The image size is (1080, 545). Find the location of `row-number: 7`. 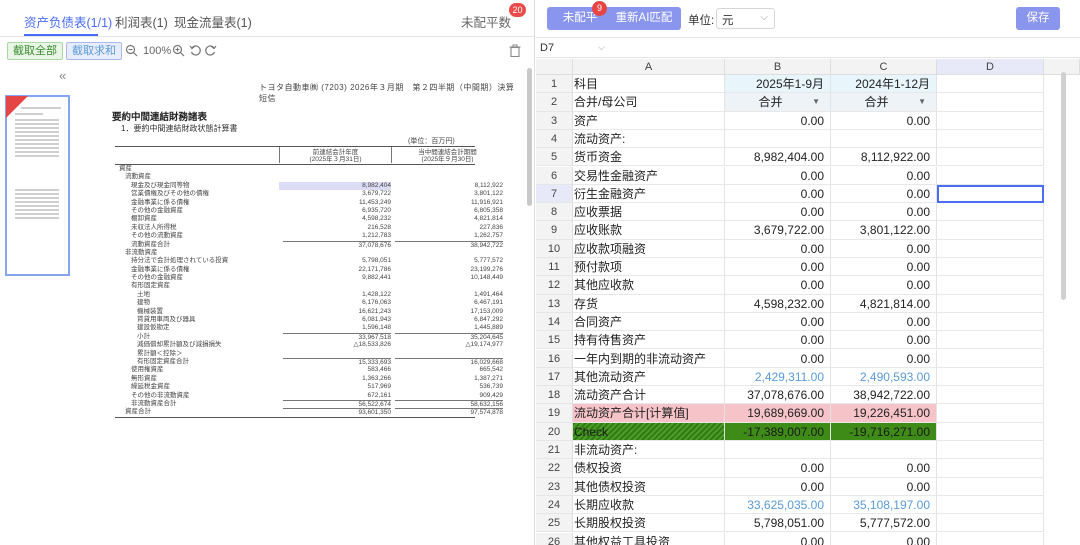

row-number: 7 is located at coordinates (554, 194).